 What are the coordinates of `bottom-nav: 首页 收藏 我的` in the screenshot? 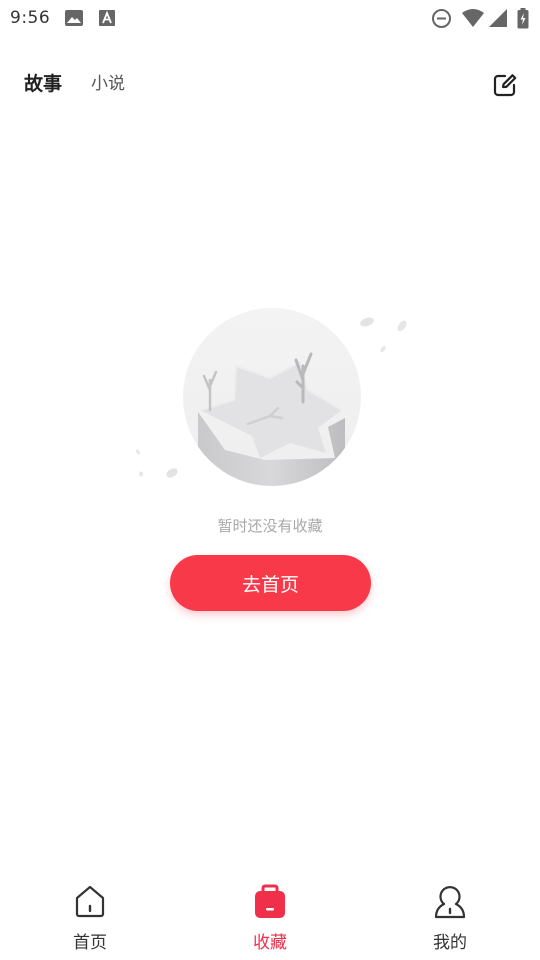 It's located at (270, 915).